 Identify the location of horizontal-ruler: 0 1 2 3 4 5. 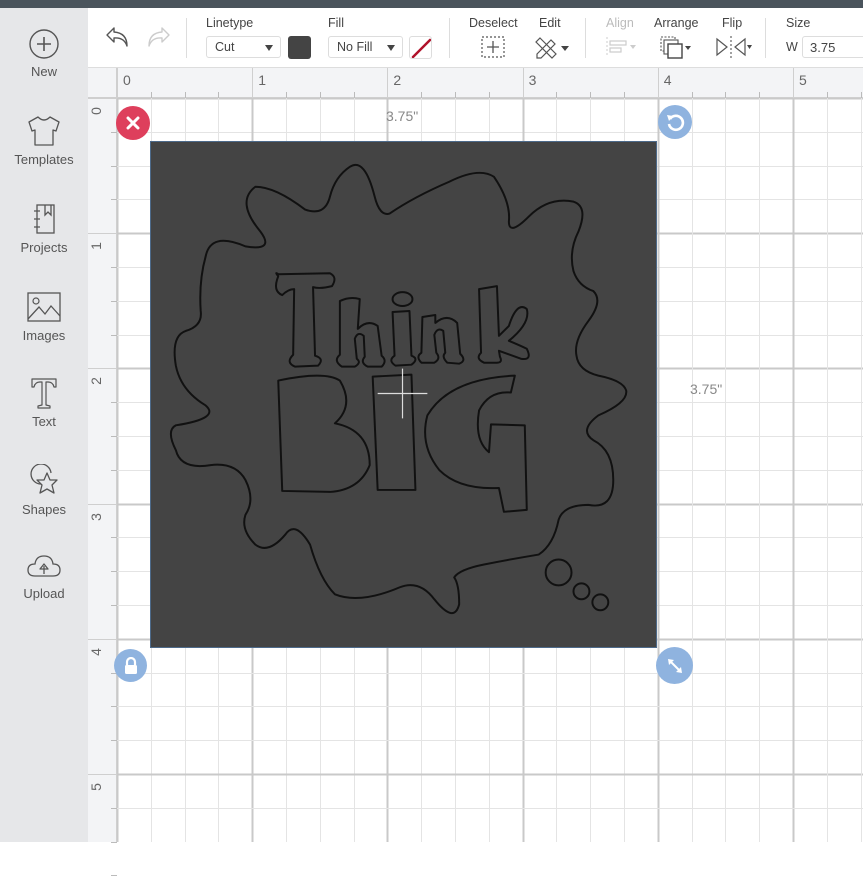
(475, 83).